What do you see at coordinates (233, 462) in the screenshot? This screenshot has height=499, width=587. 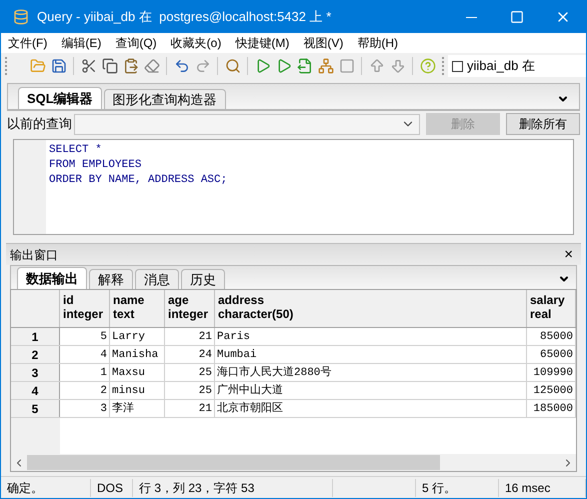 I see `scrollbar-thumb` at bounding box center [233, 462].